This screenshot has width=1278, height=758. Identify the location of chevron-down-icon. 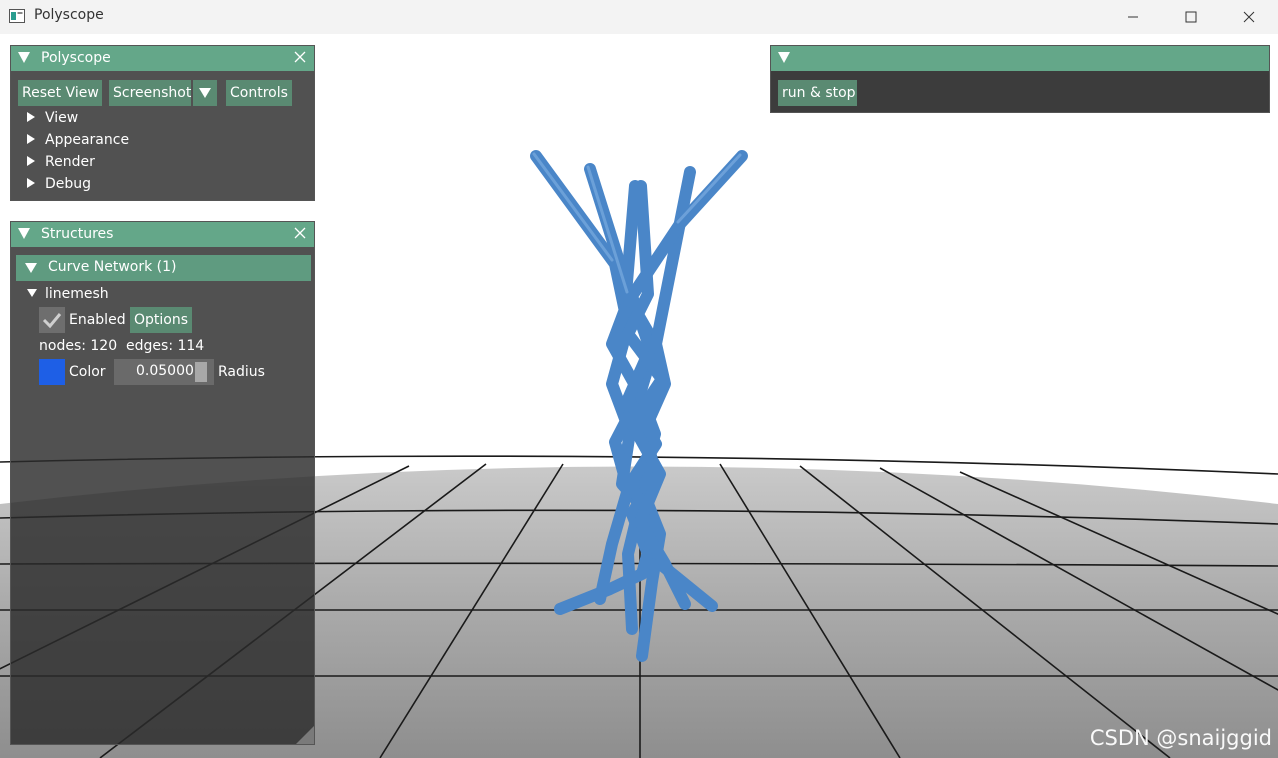
(205, 93).